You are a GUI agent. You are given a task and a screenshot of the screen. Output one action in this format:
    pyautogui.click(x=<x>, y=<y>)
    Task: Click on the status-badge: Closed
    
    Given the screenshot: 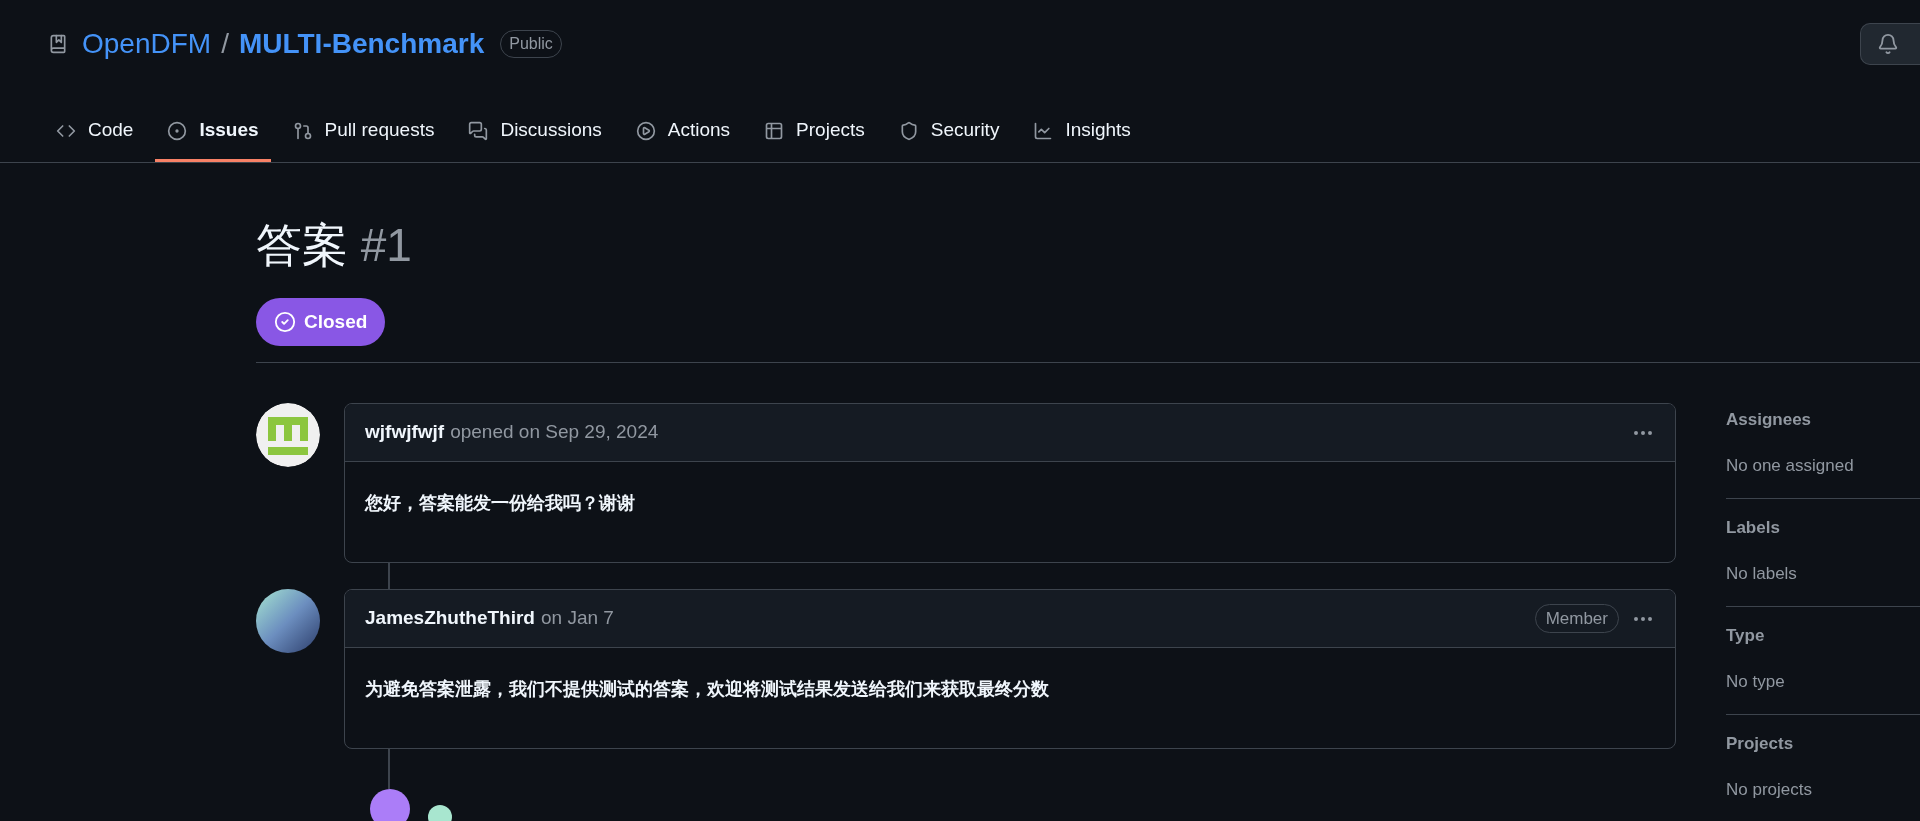 What is the action you would take?
    pyautogui.click(x=321, y=322)
    